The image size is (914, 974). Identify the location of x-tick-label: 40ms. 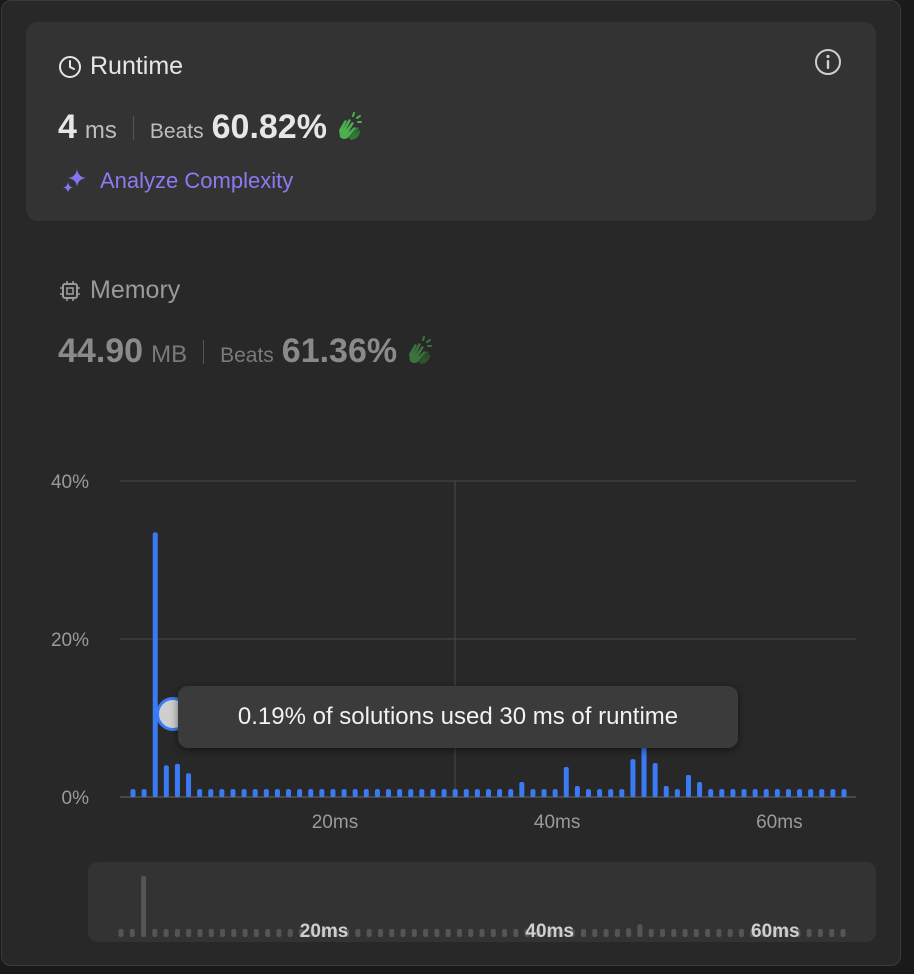
(557, 822).